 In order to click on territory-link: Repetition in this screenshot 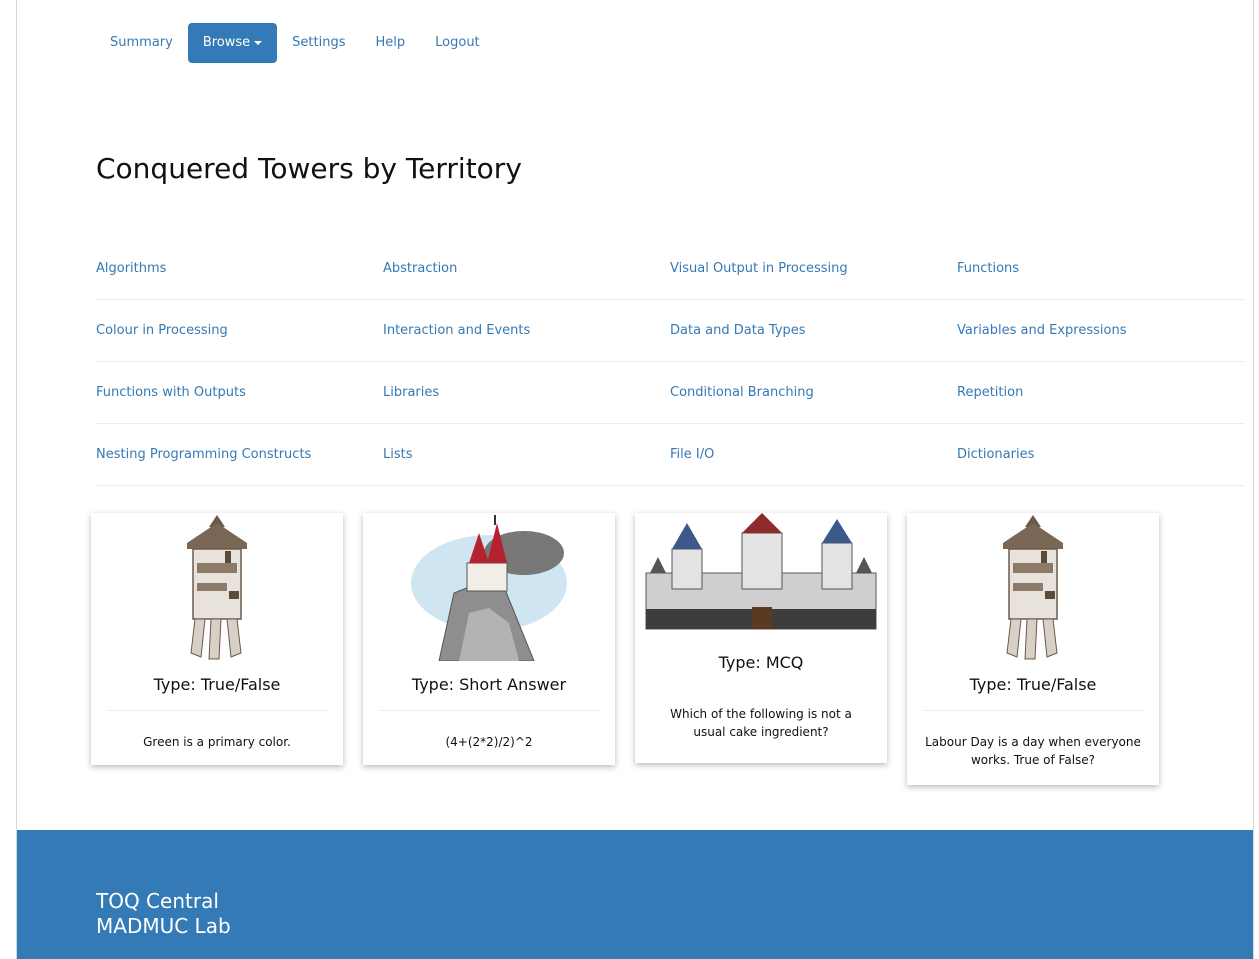, I will do `click(1100, 392)`.